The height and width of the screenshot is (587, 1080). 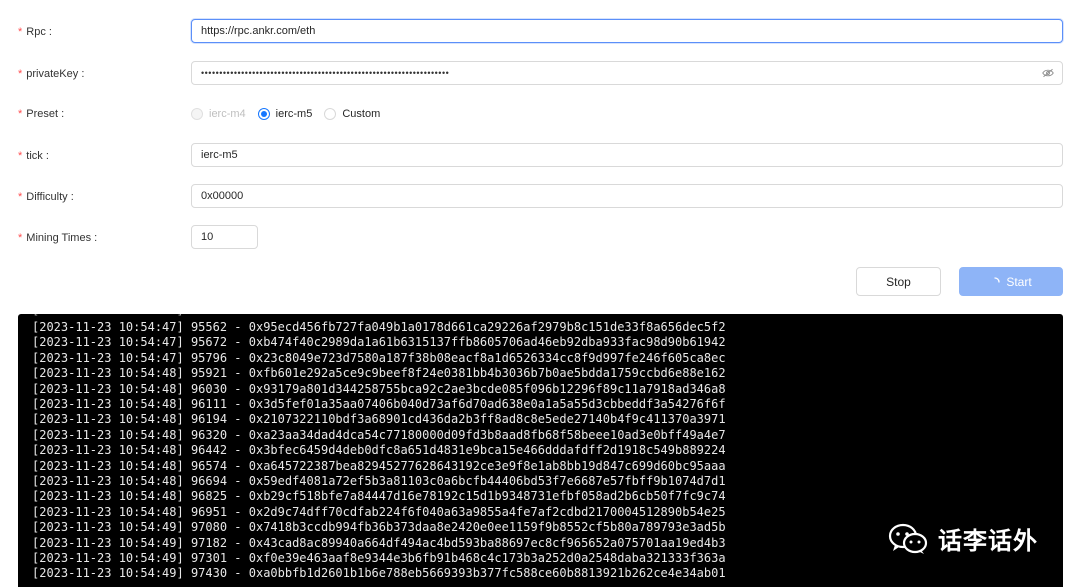 I want to click on rpc-row: * Rpc : https://rpc.ankr.com/eth, so click(x=540, y=32).